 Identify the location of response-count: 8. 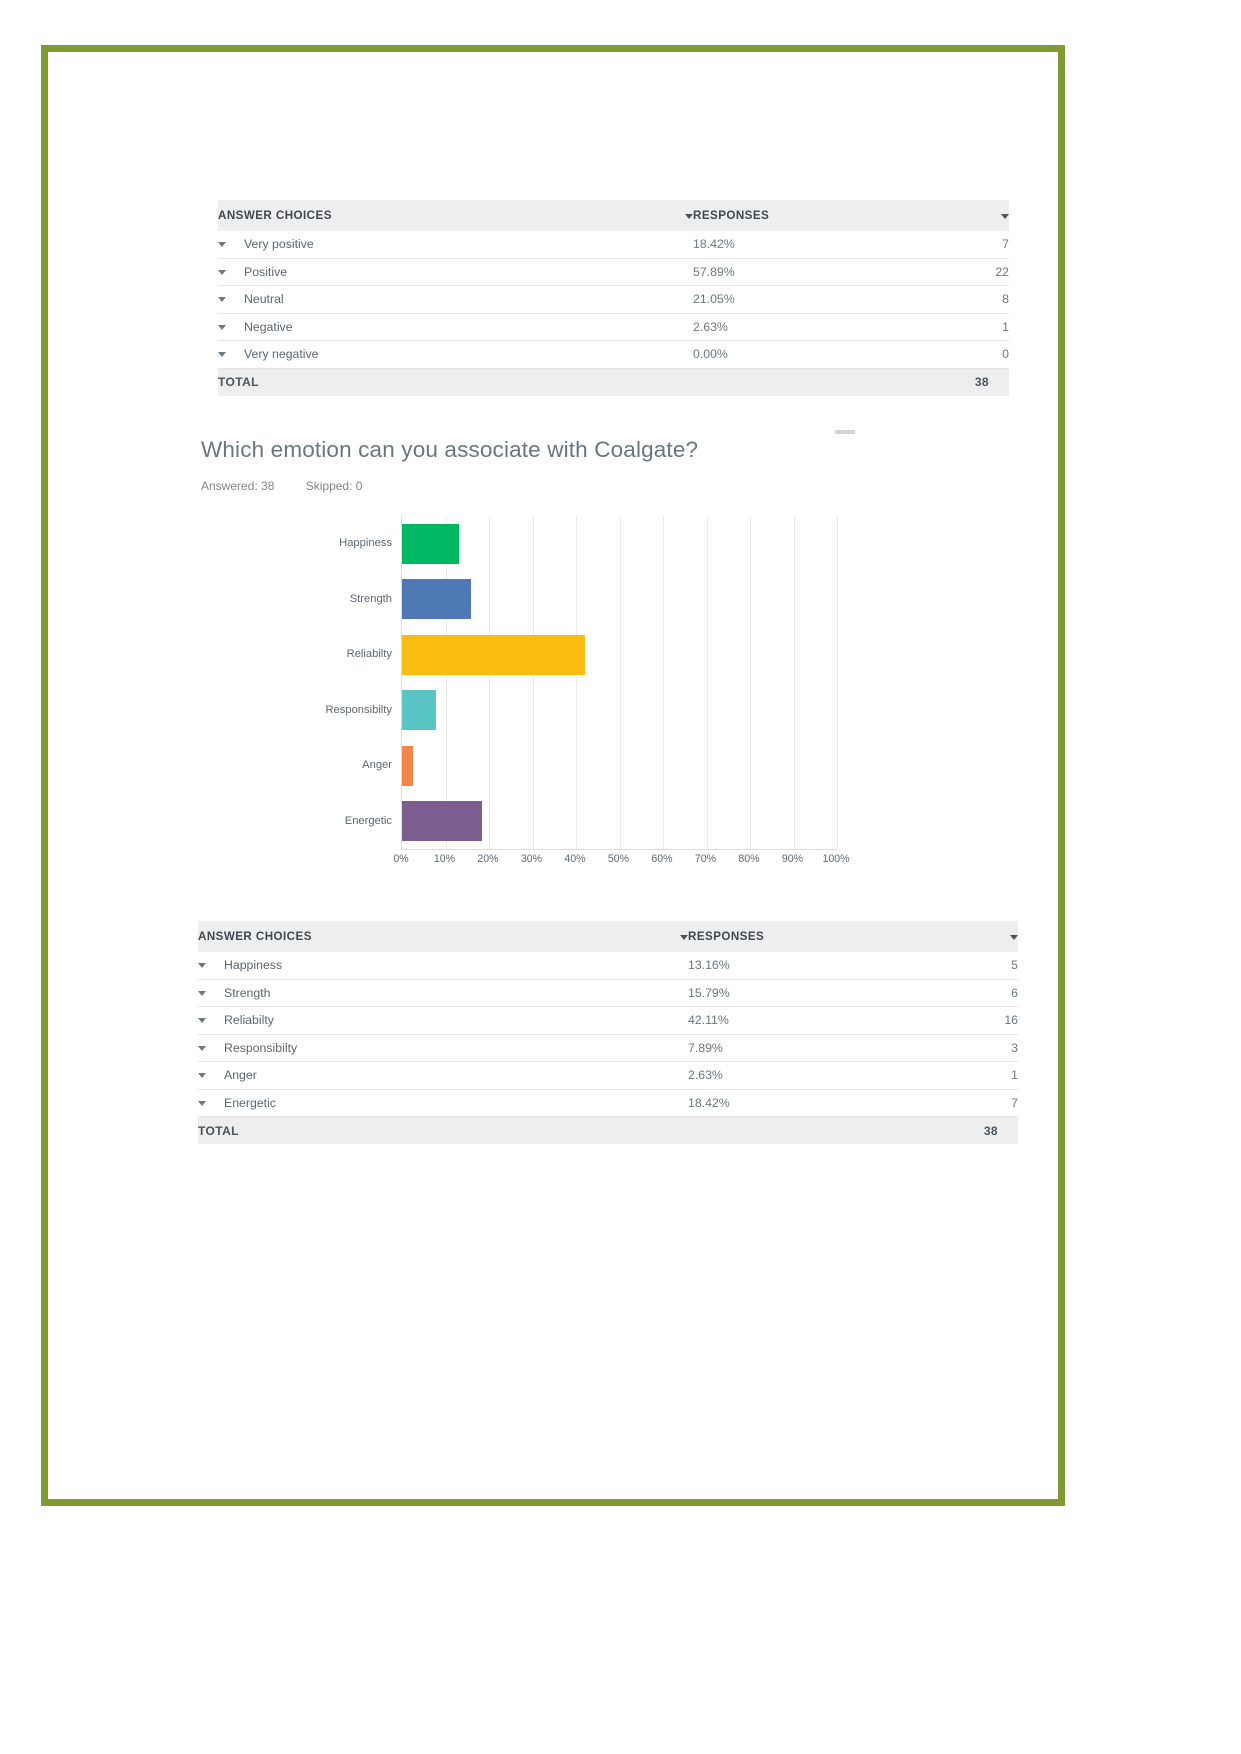
(958, 299).